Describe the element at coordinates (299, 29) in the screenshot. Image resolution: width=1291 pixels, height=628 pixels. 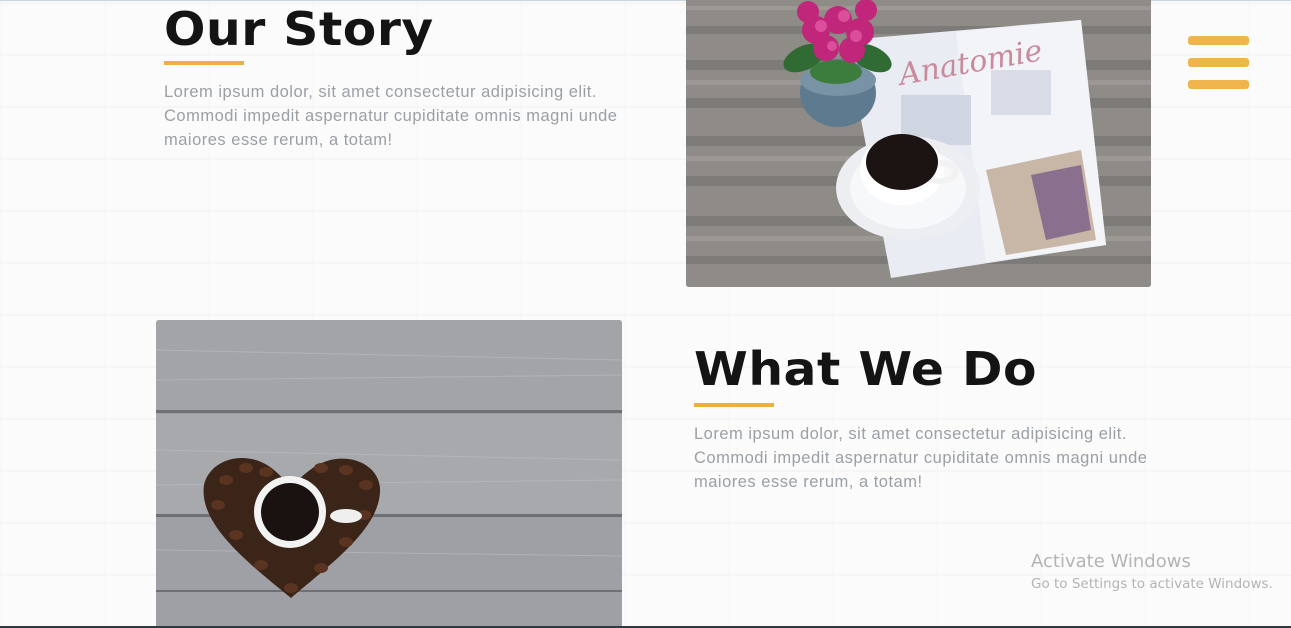
I see `our-story-title: Our Story` at that location.